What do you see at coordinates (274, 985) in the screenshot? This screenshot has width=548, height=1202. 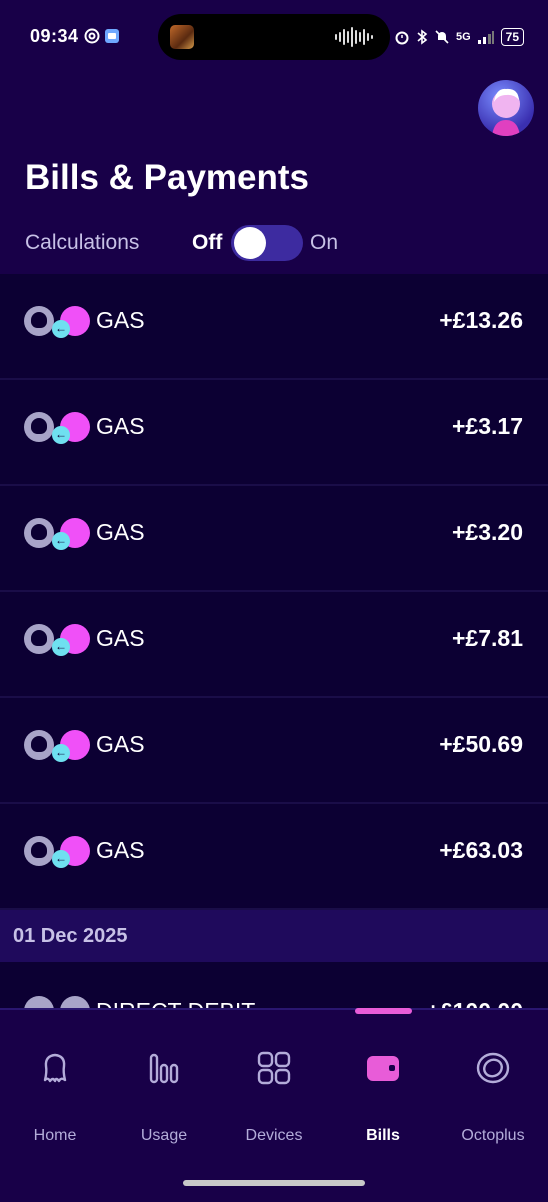 I see `transaction-row: DIRECT DEBIT +£100.00` at bounding box center [274, 985].